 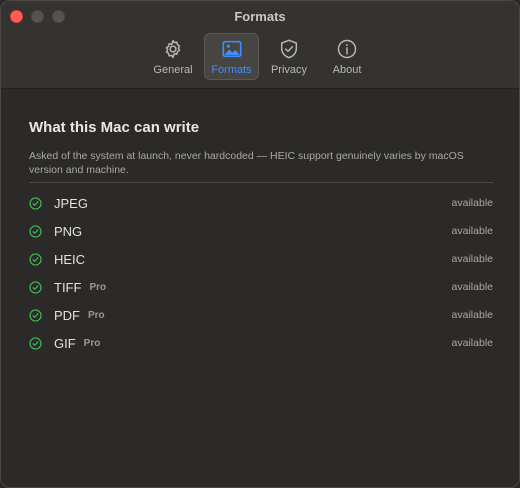 I want to click on format-name: JPEG, so click(x=71, y=203).